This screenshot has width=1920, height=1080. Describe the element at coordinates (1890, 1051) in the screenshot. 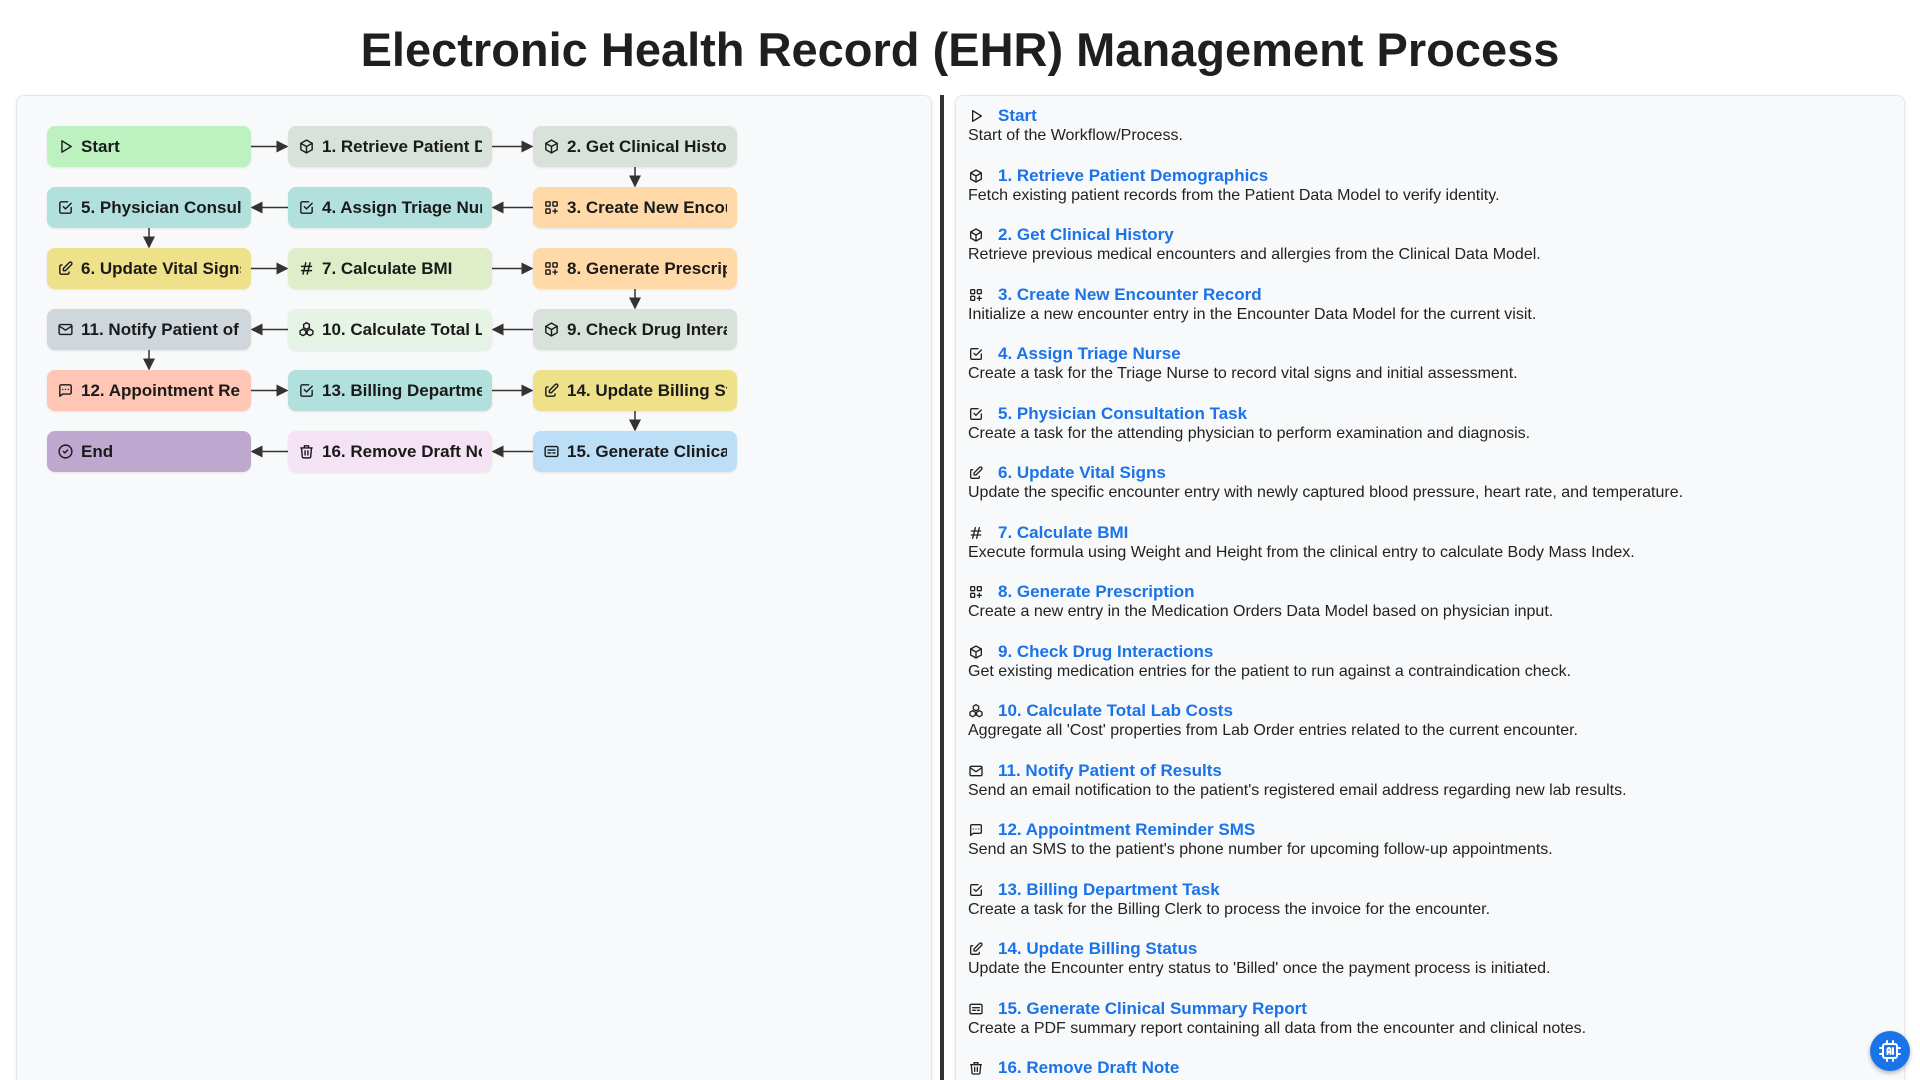

I see `assistant-button` at that location.